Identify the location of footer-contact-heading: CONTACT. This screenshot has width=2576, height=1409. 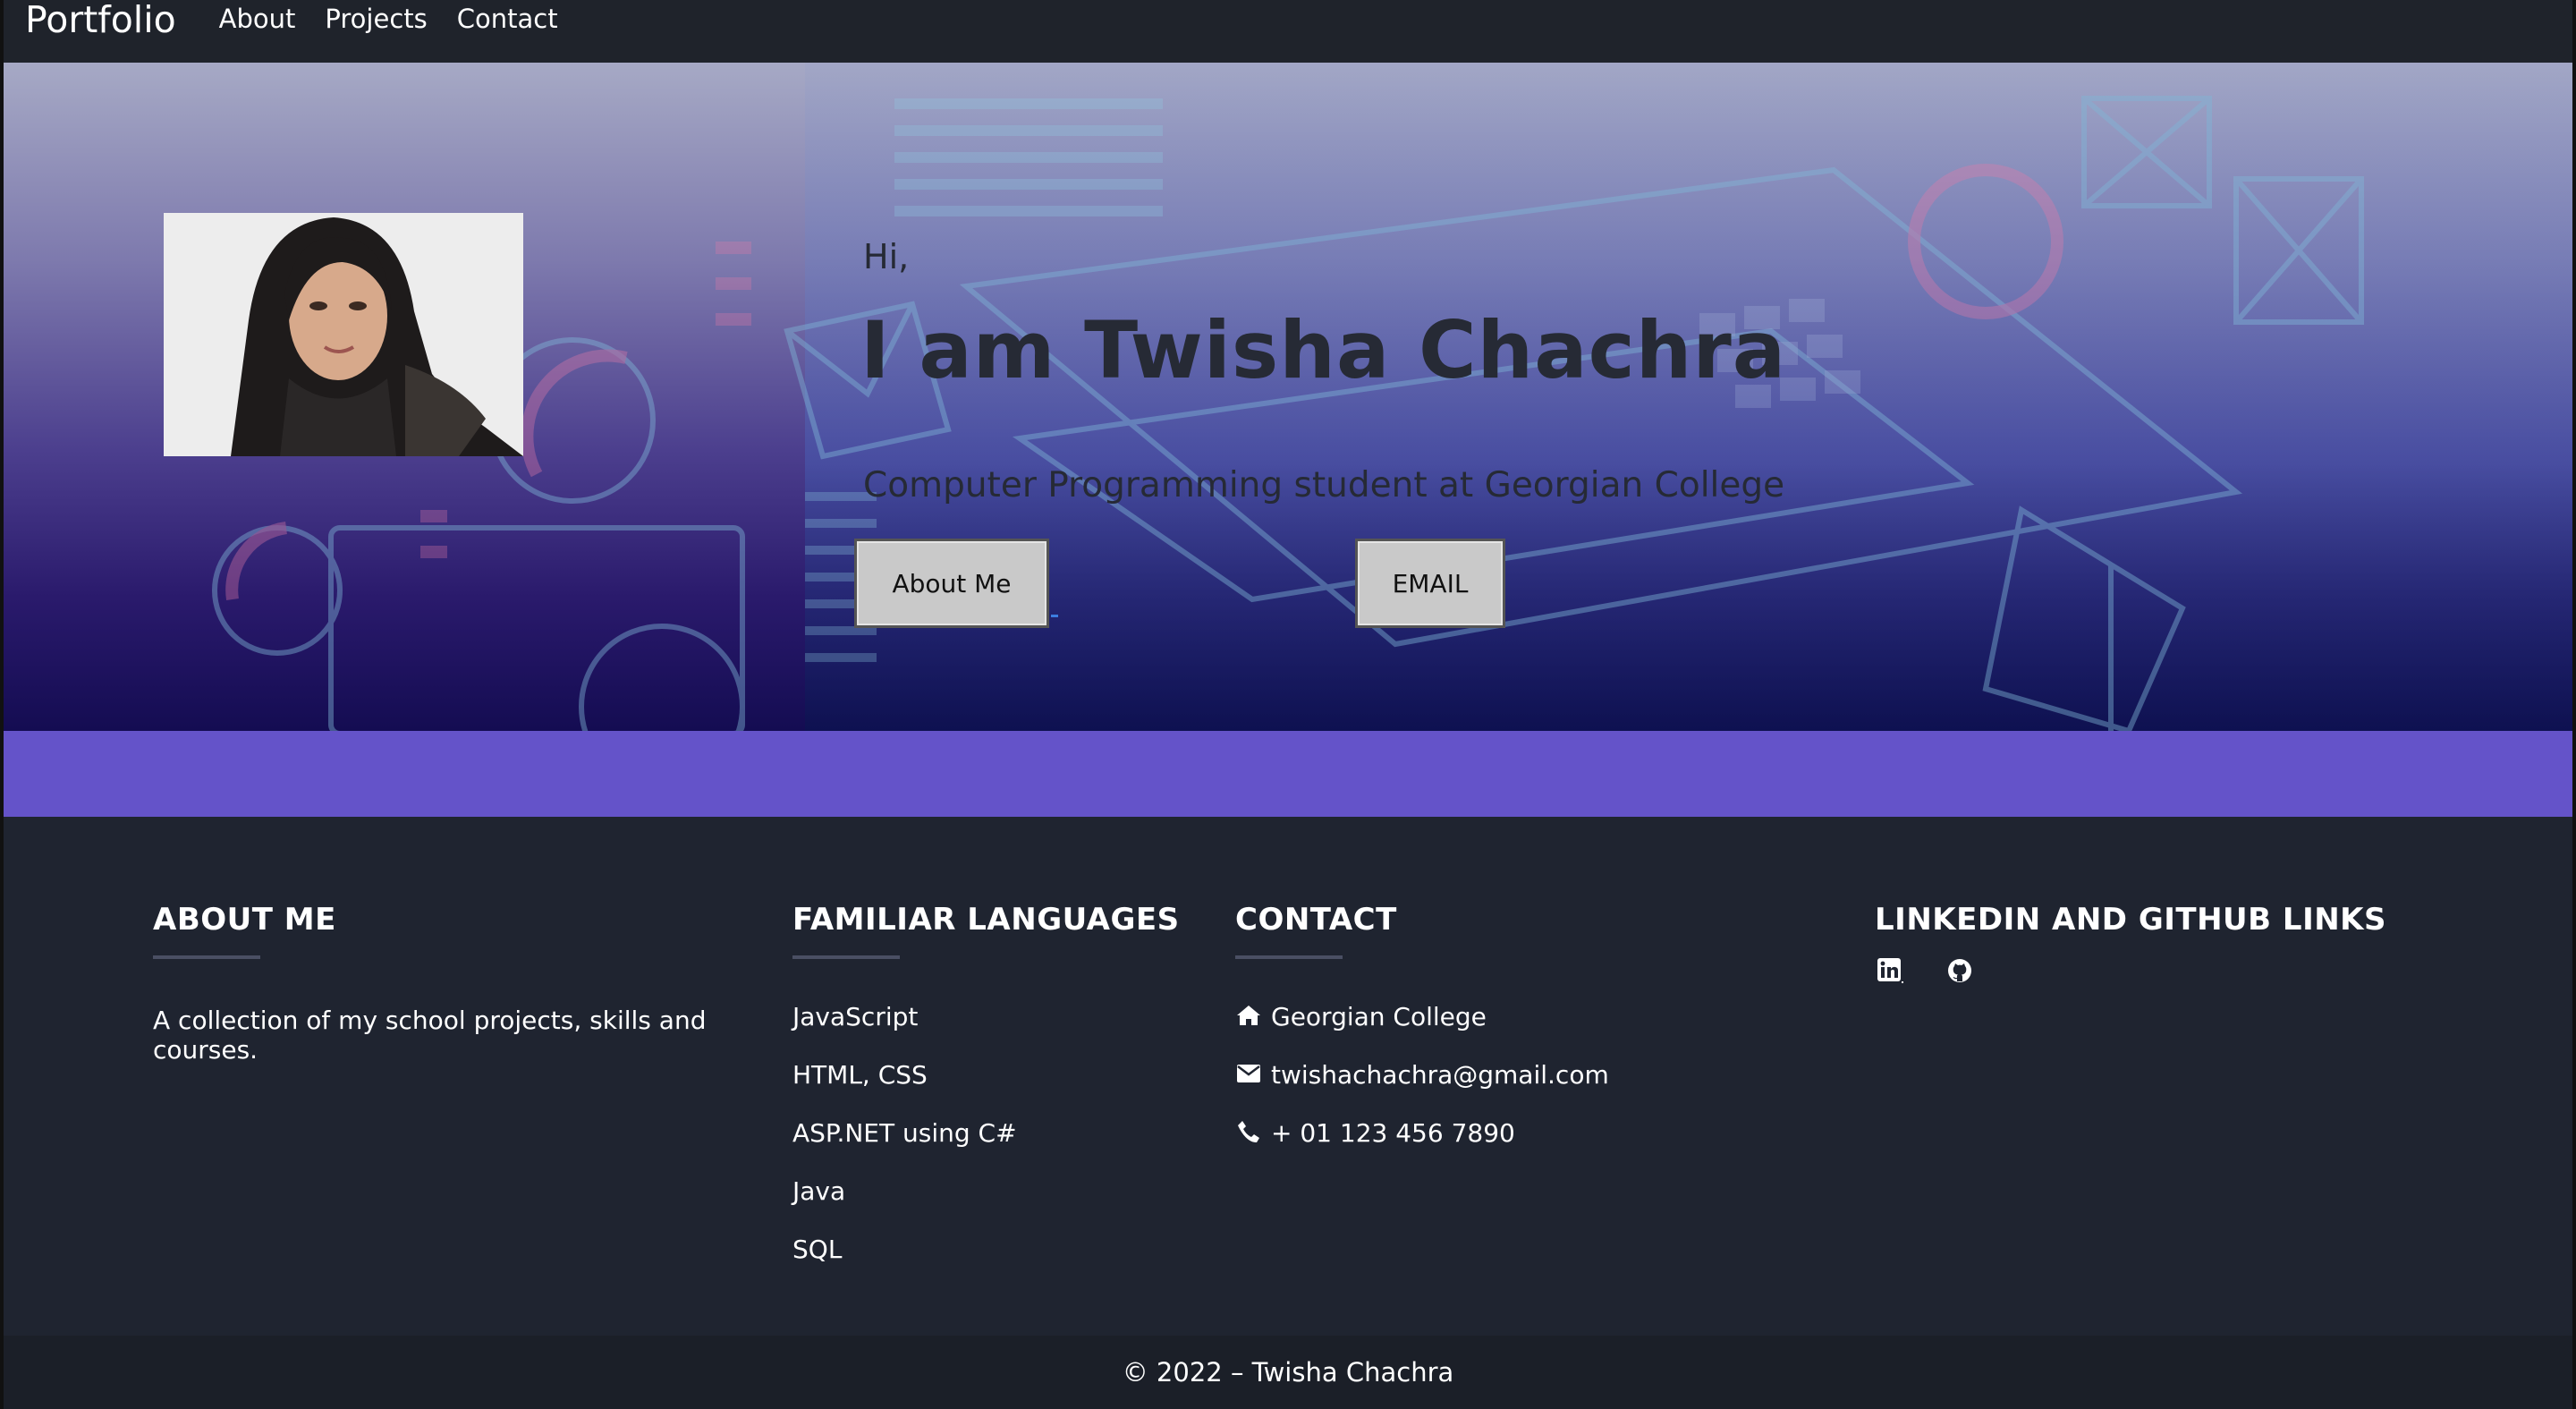
(1316, 920).